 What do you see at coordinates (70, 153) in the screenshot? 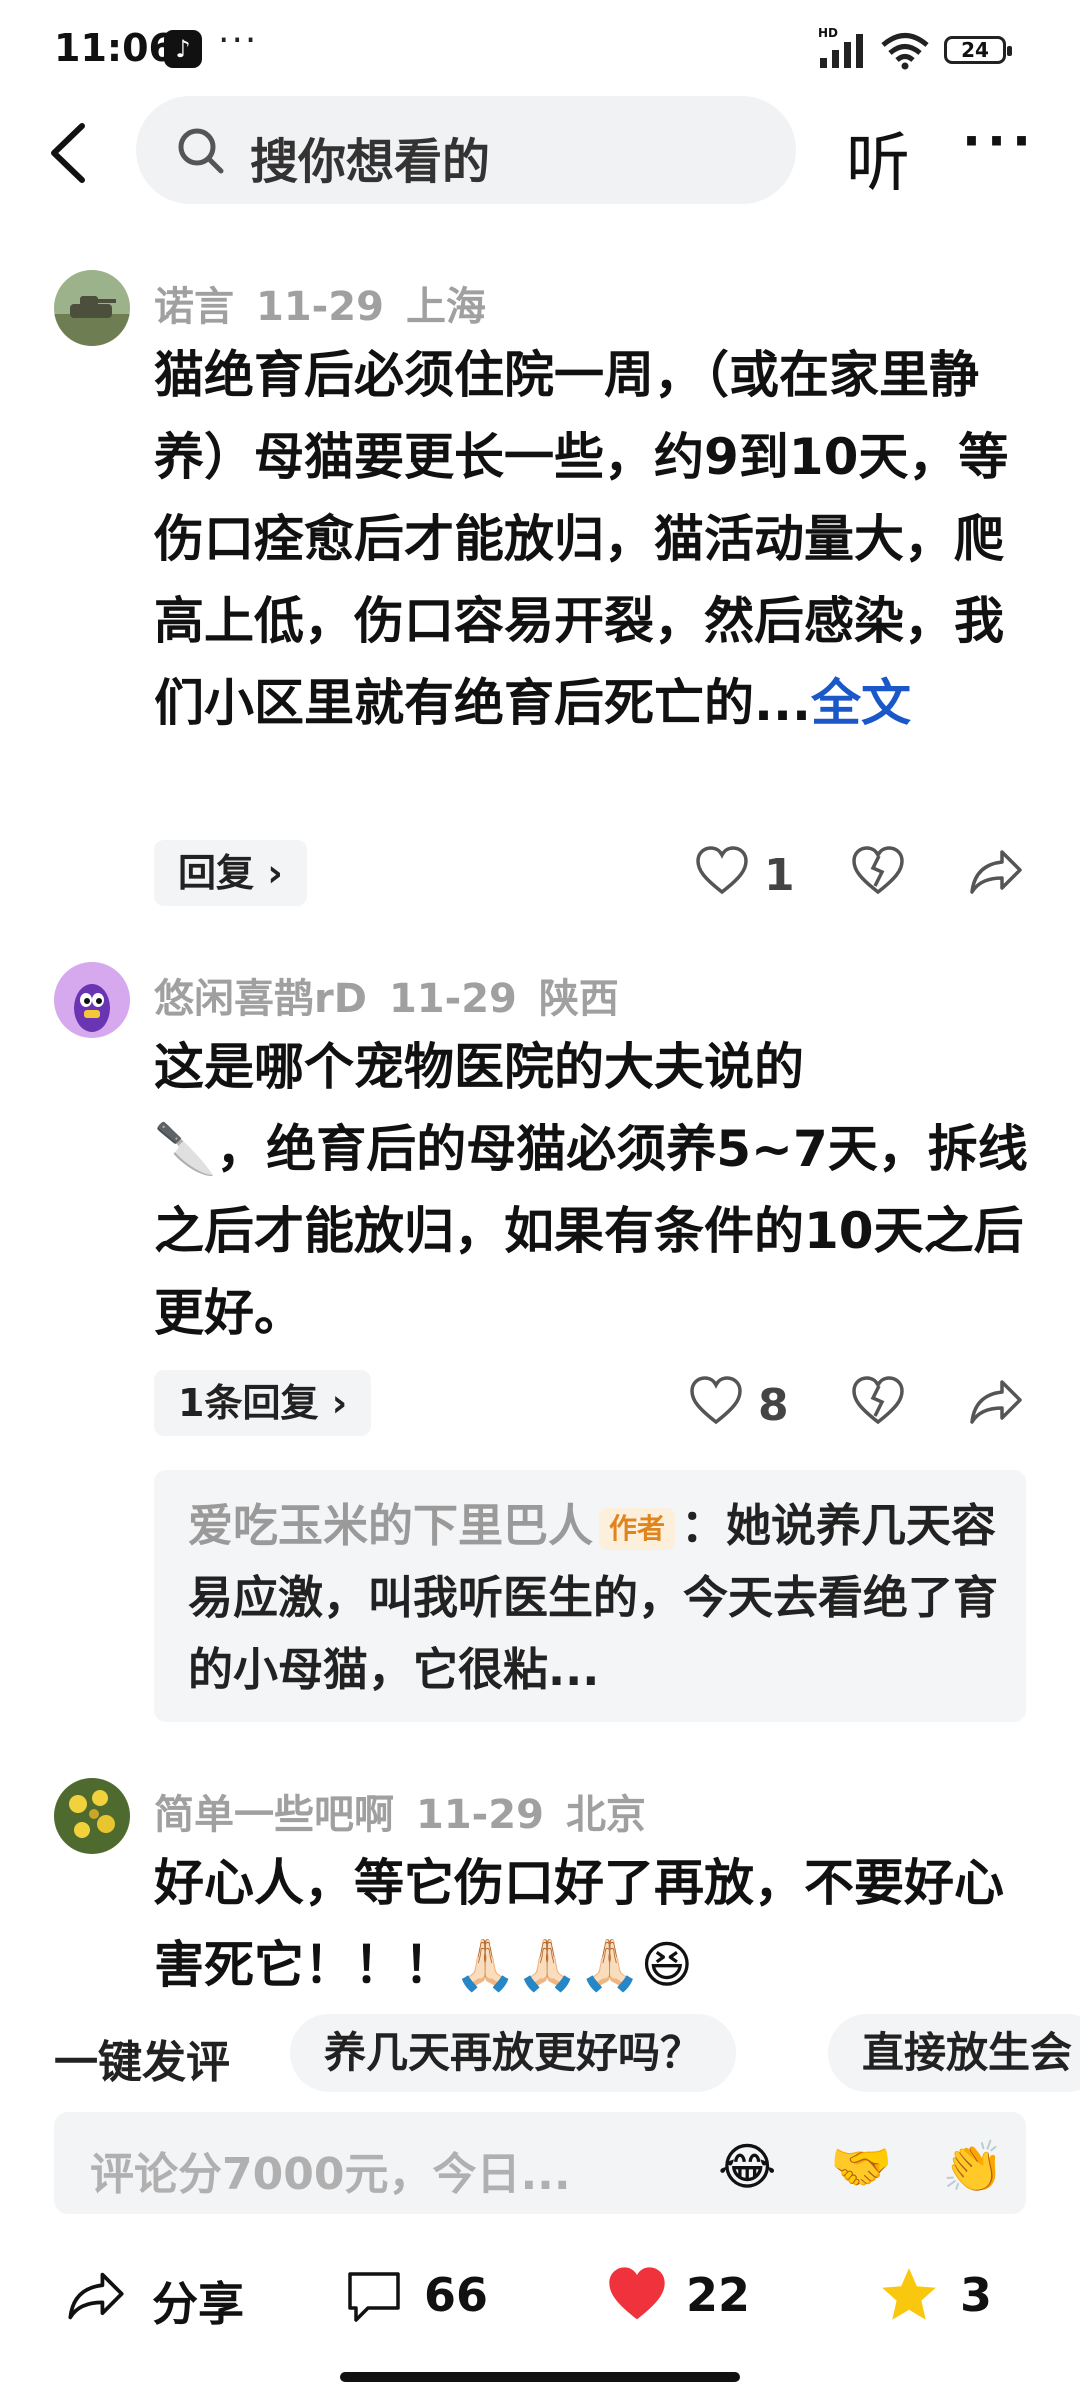
I see `back-icon` at bounding box center [70, 153].